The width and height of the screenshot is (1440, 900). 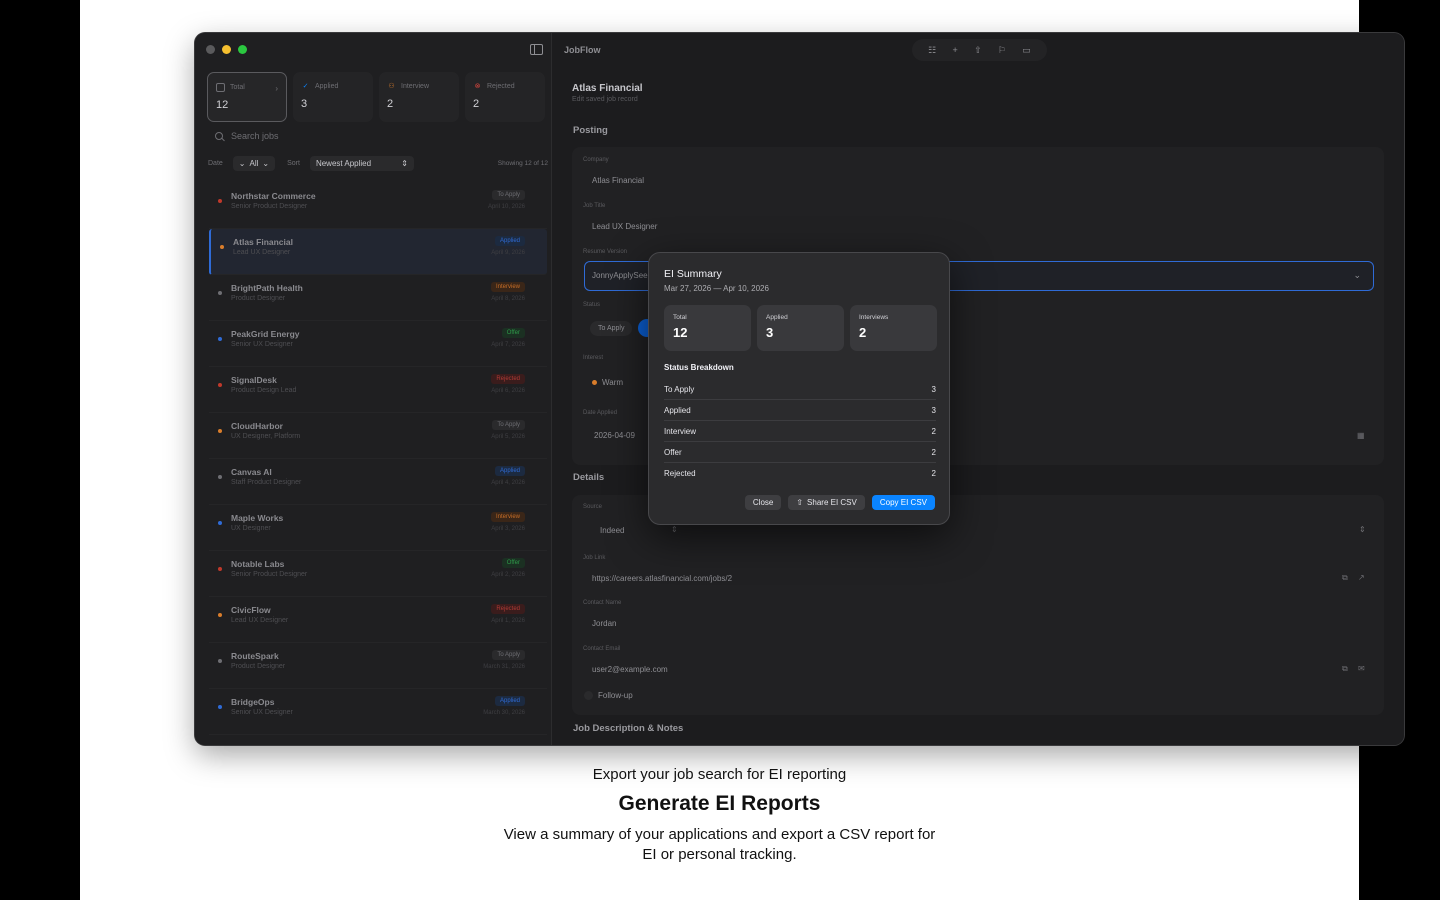 I want to click on warm-dot-icon, so click(x=594, y=382).